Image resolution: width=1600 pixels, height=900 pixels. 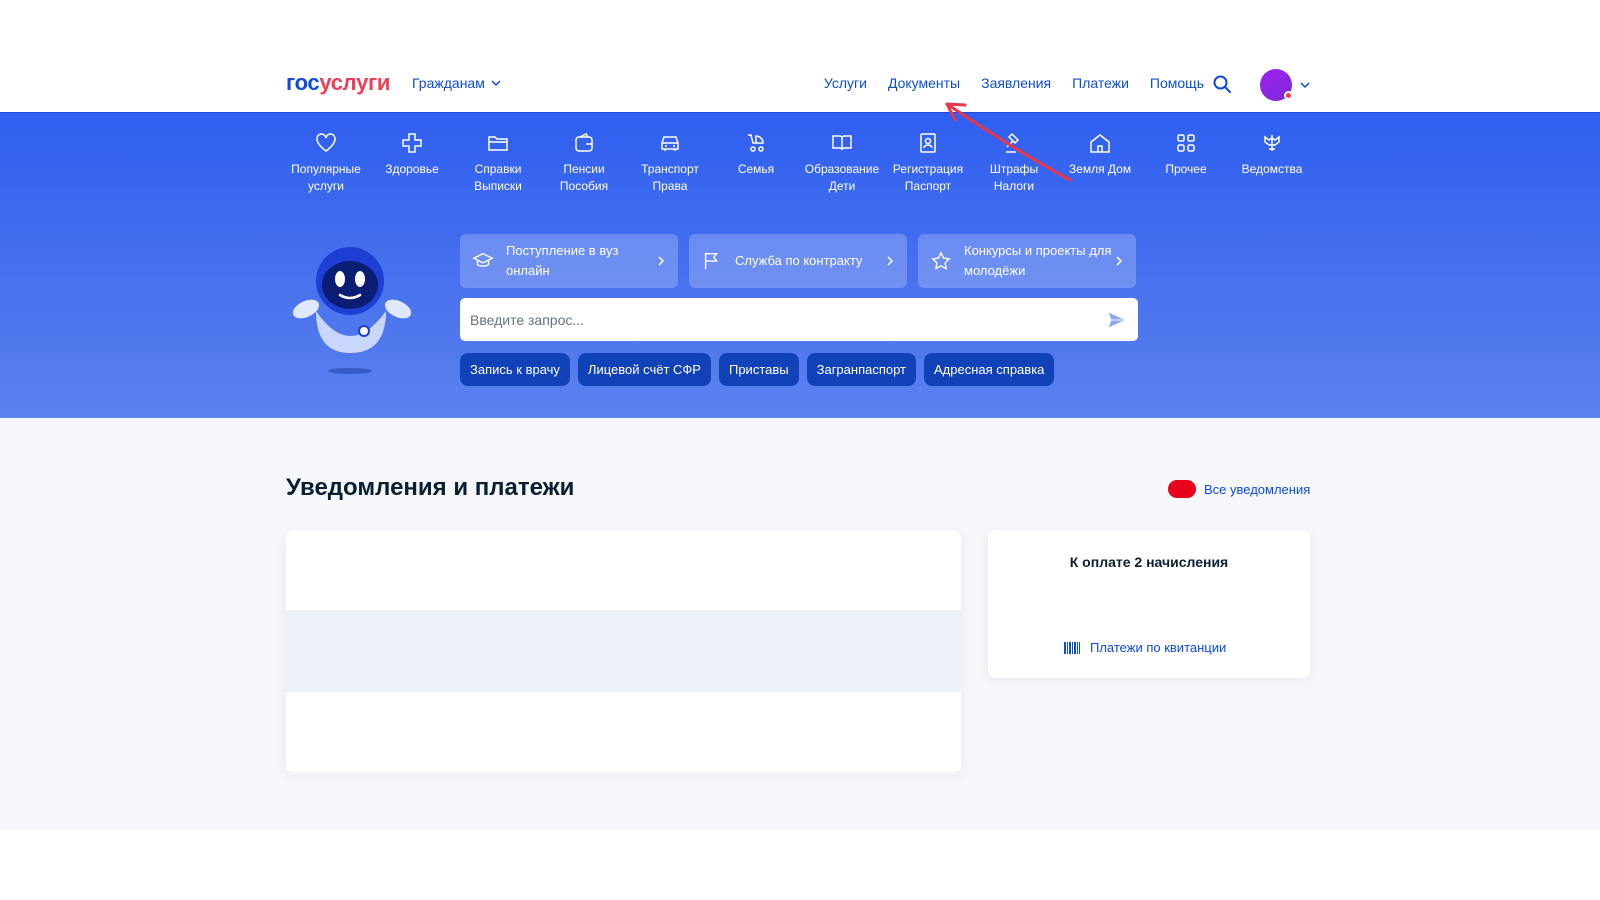 What do you see at coordinates (1272, 169) in the screenshot?
I see `category-label: Ведомства` at bounding box center [1272, 169].